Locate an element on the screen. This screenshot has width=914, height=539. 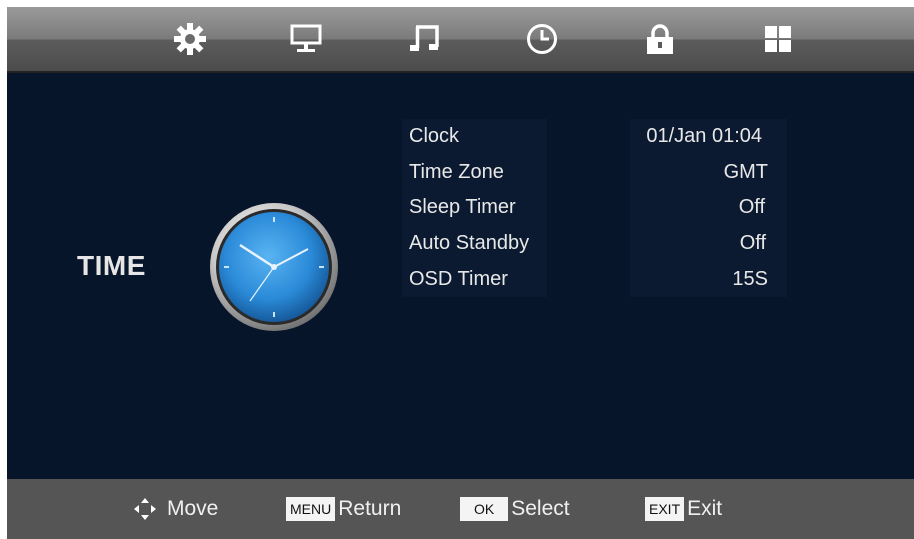
hint-select: OK Select is located at coordinates (515, 509).